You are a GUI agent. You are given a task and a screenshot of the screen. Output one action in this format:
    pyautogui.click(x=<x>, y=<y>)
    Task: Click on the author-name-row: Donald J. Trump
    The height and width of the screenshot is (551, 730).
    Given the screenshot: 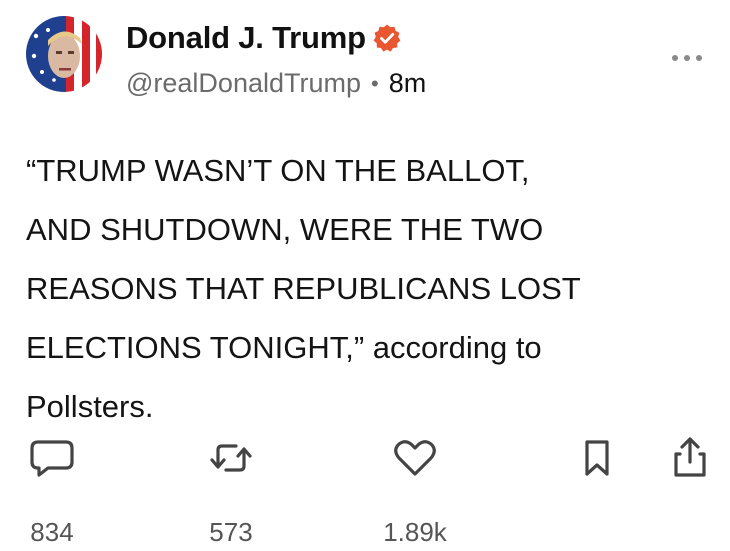 What is the action you would take?
    pyautogui.click(x=264, y=38)
    